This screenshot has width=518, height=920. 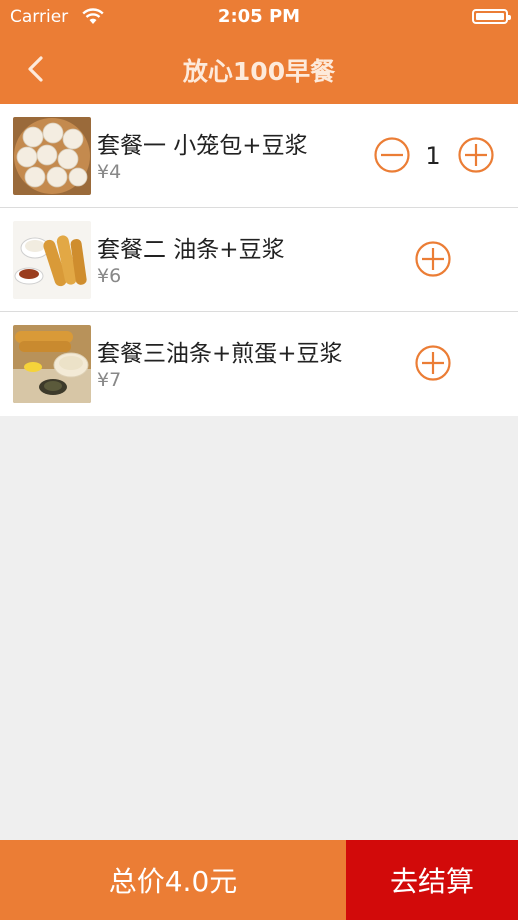 I want to click on item-quantity: 1, so click(x=433, y=156).